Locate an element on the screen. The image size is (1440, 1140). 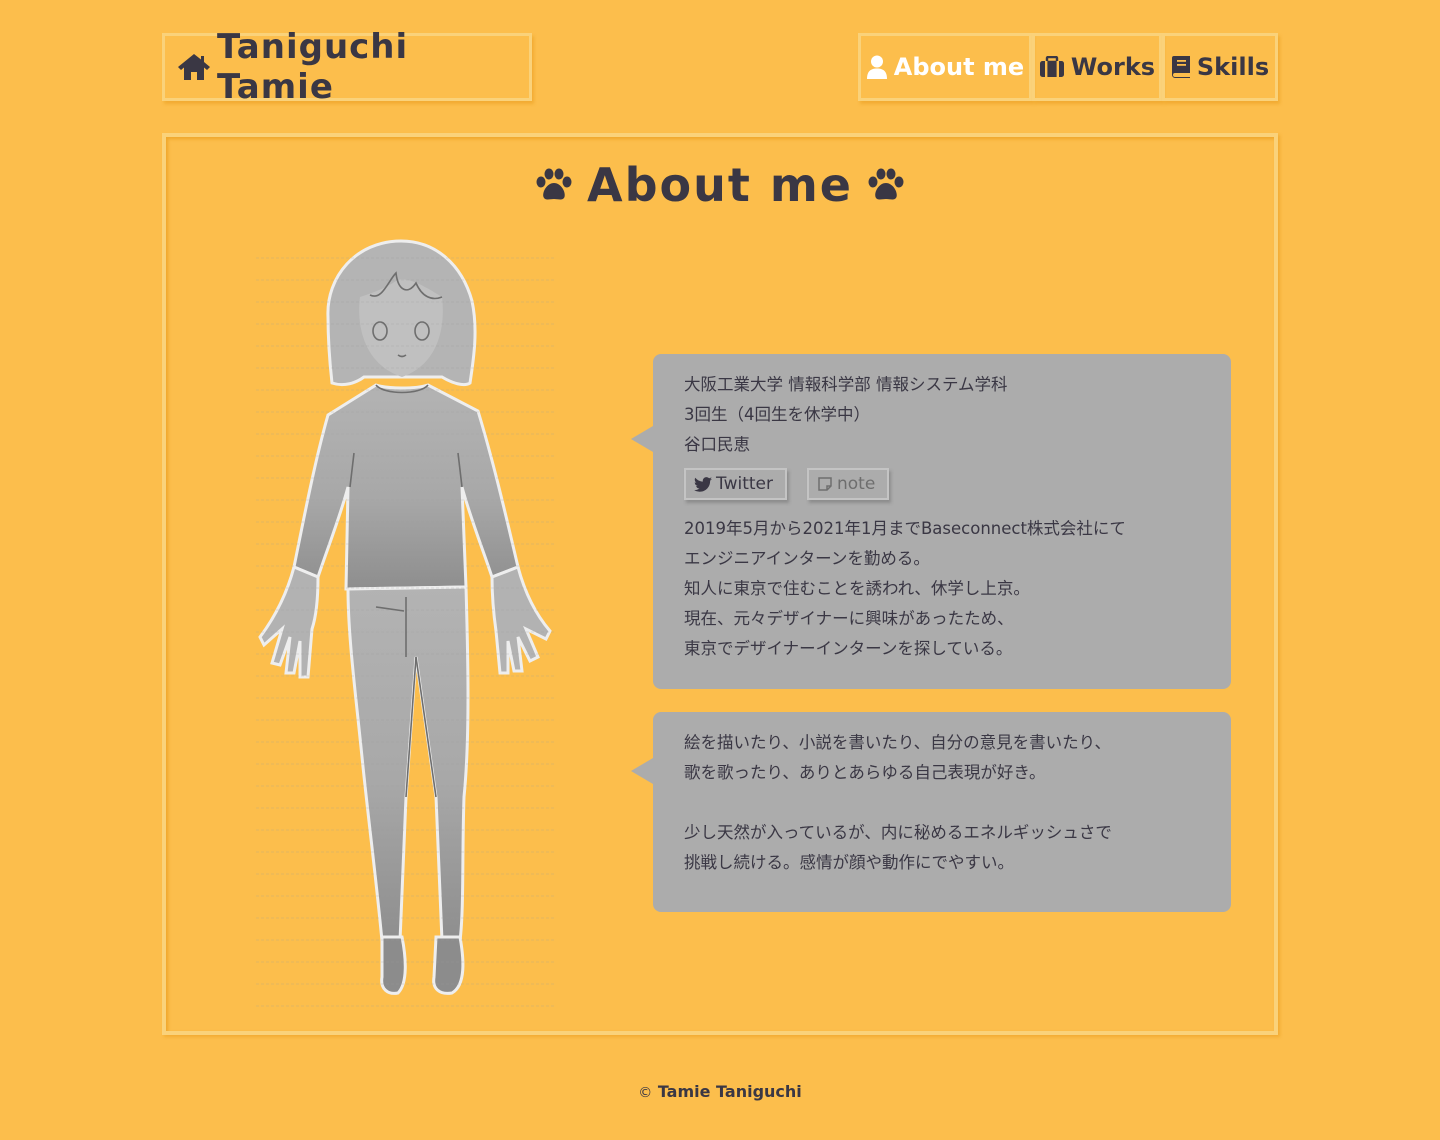
section-title-row: About me is located at coordinates (720, 185).